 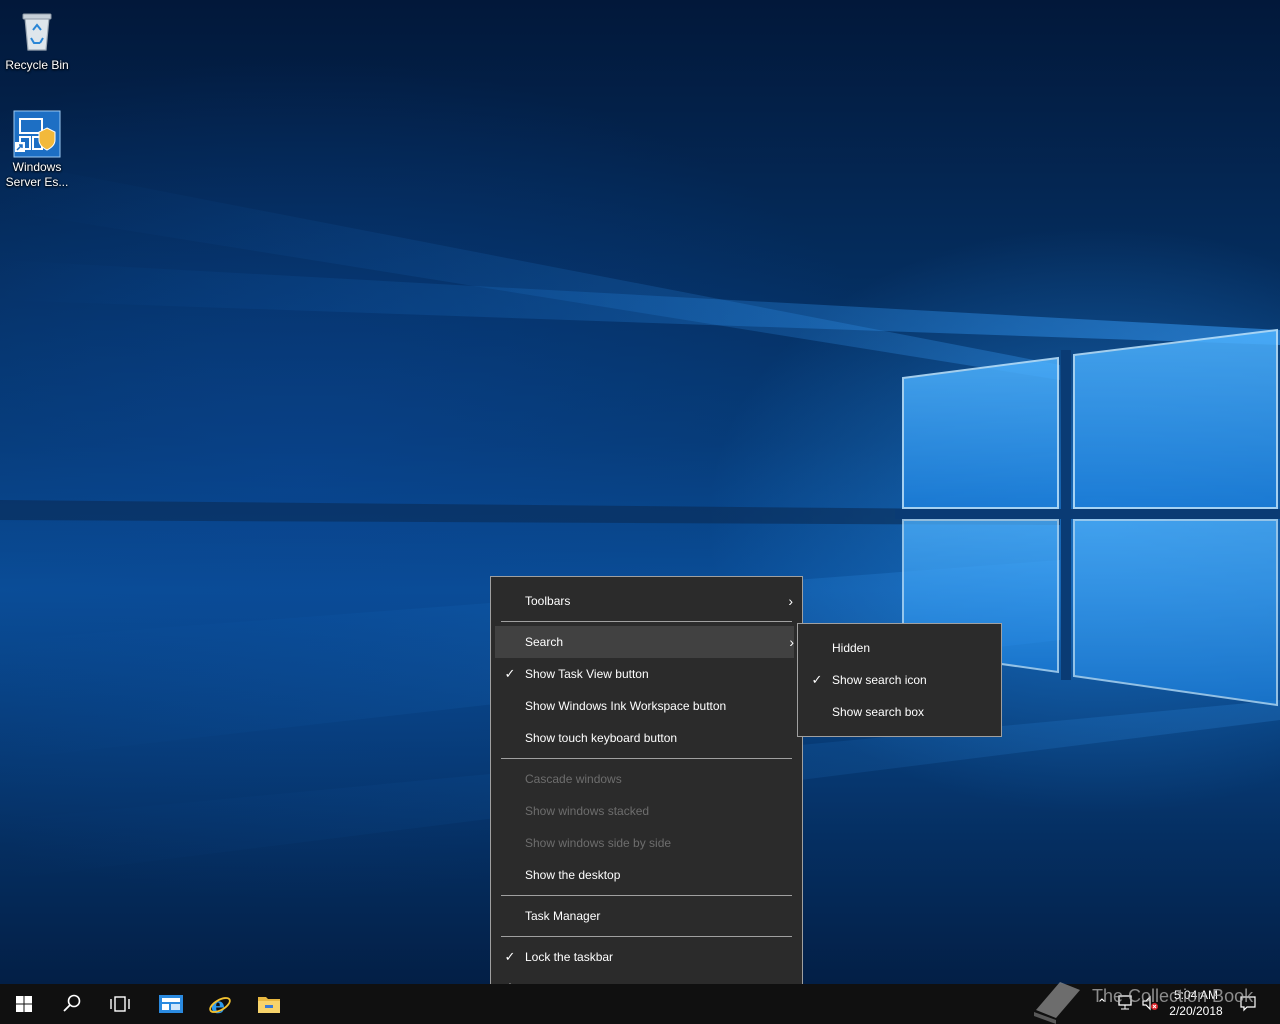 I want to click on task-view-icon, so click(x=120, y=1004).